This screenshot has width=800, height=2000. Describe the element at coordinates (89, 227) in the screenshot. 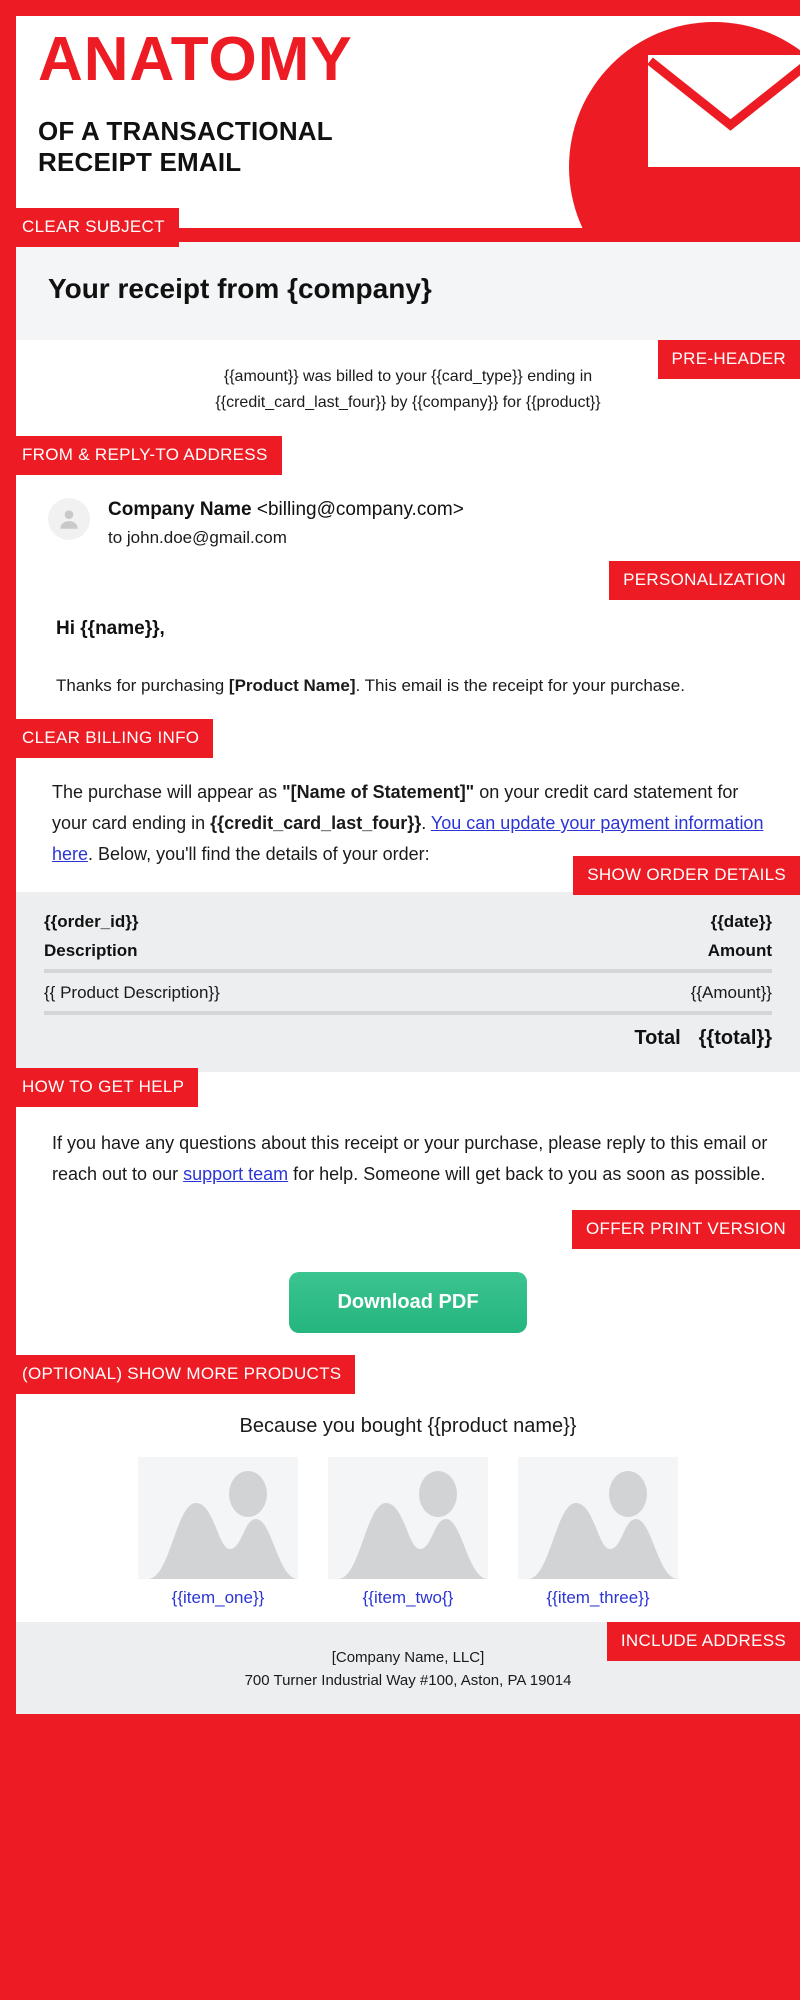

I see `tag-clear-subject: CLEAR SUBJECT` at that location.